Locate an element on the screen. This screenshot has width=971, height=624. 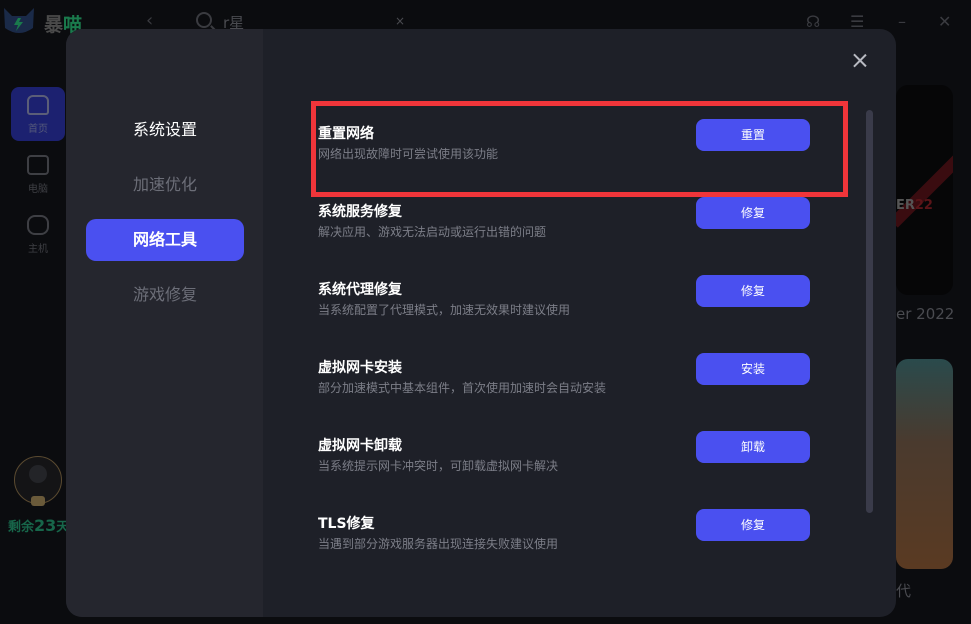
tab-game-repair: 游戏修复 is located at coordinates (165, 295).